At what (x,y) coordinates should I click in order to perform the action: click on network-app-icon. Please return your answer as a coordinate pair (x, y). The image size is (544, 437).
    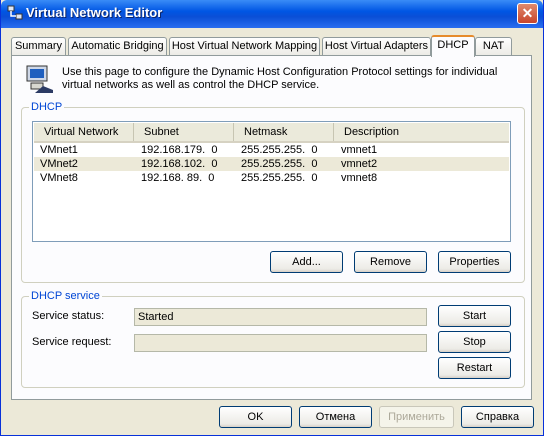
    Looking at the image, I should click on (15, 12).